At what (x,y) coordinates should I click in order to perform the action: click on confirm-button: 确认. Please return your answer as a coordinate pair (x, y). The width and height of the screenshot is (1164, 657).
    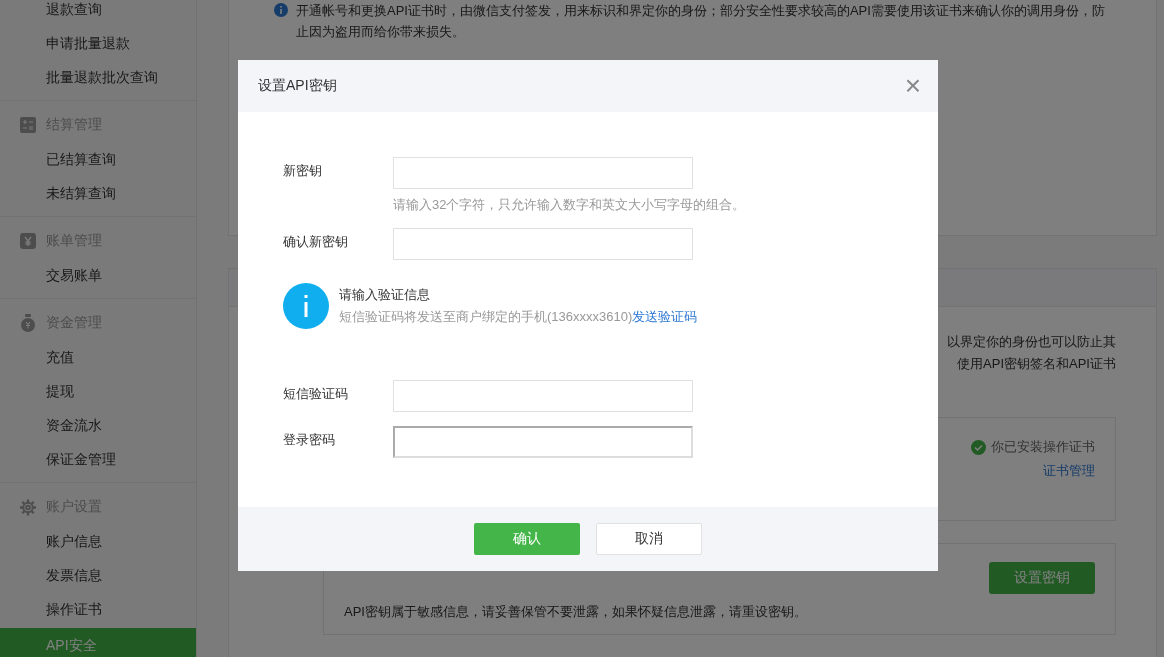
    Looking at the image, I should click on (527, 539).